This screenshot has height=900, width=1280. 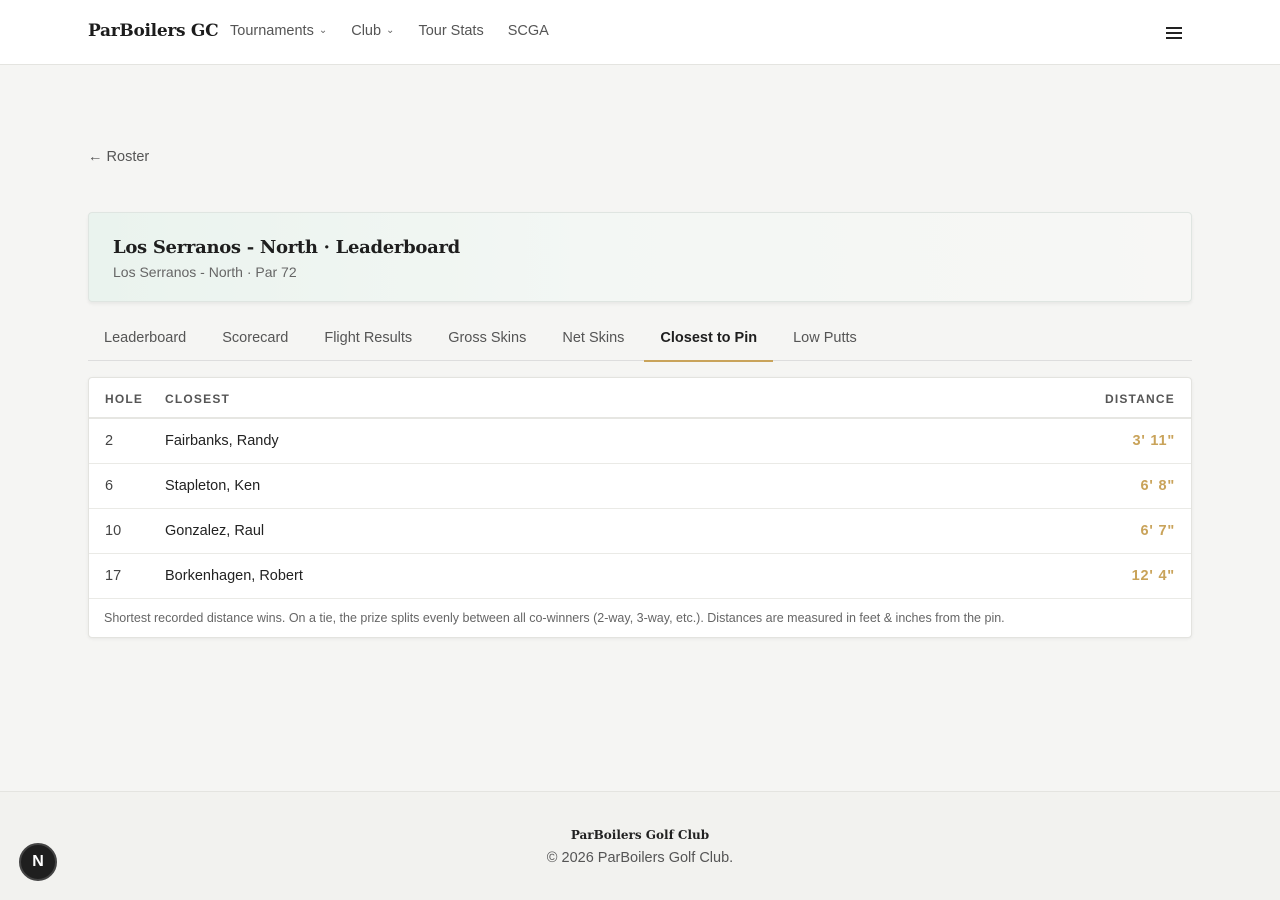 I want to click on nav-label: Club, so click(x=366, y=31).